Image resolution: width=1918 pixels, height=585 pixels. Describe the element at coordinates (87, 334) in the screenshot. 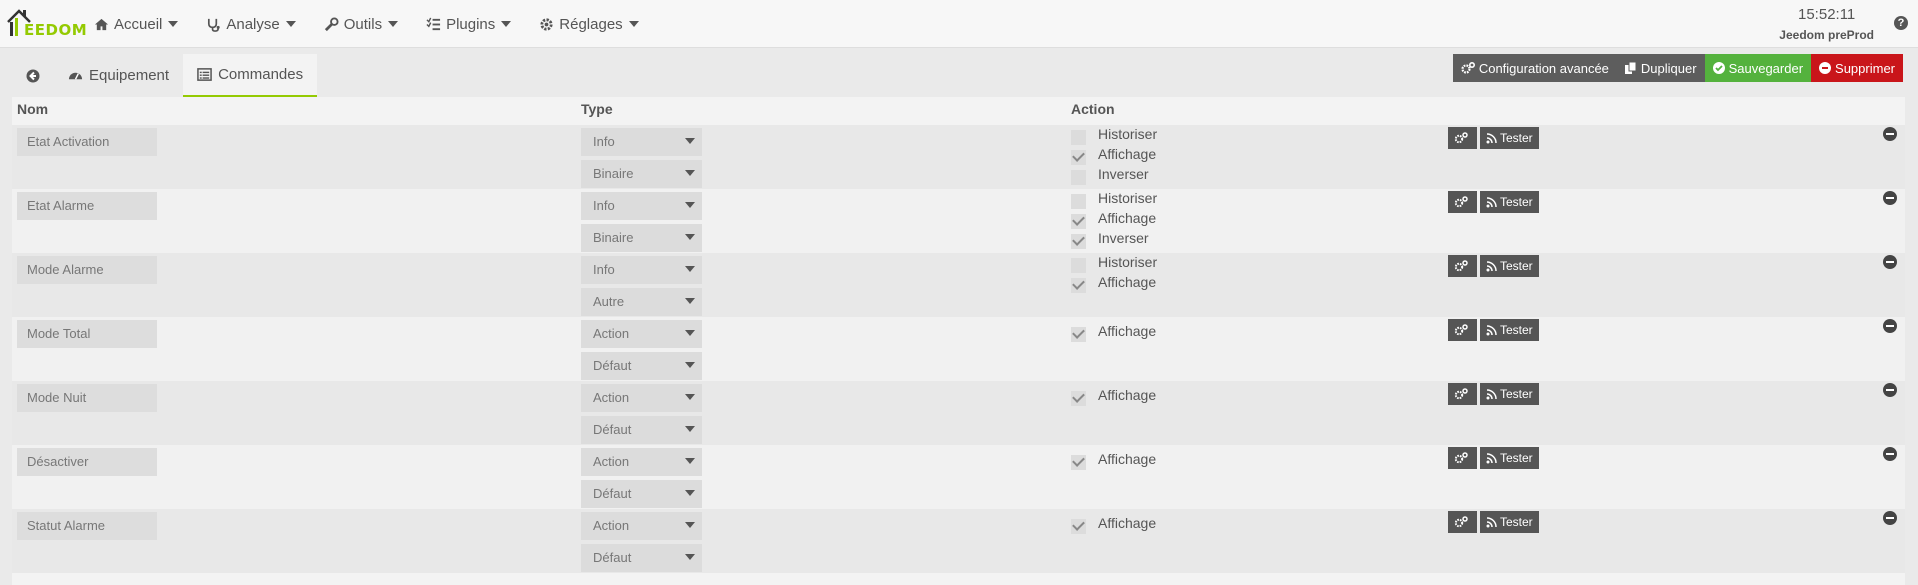

I see `command-name-input: Mode Total` at that location.